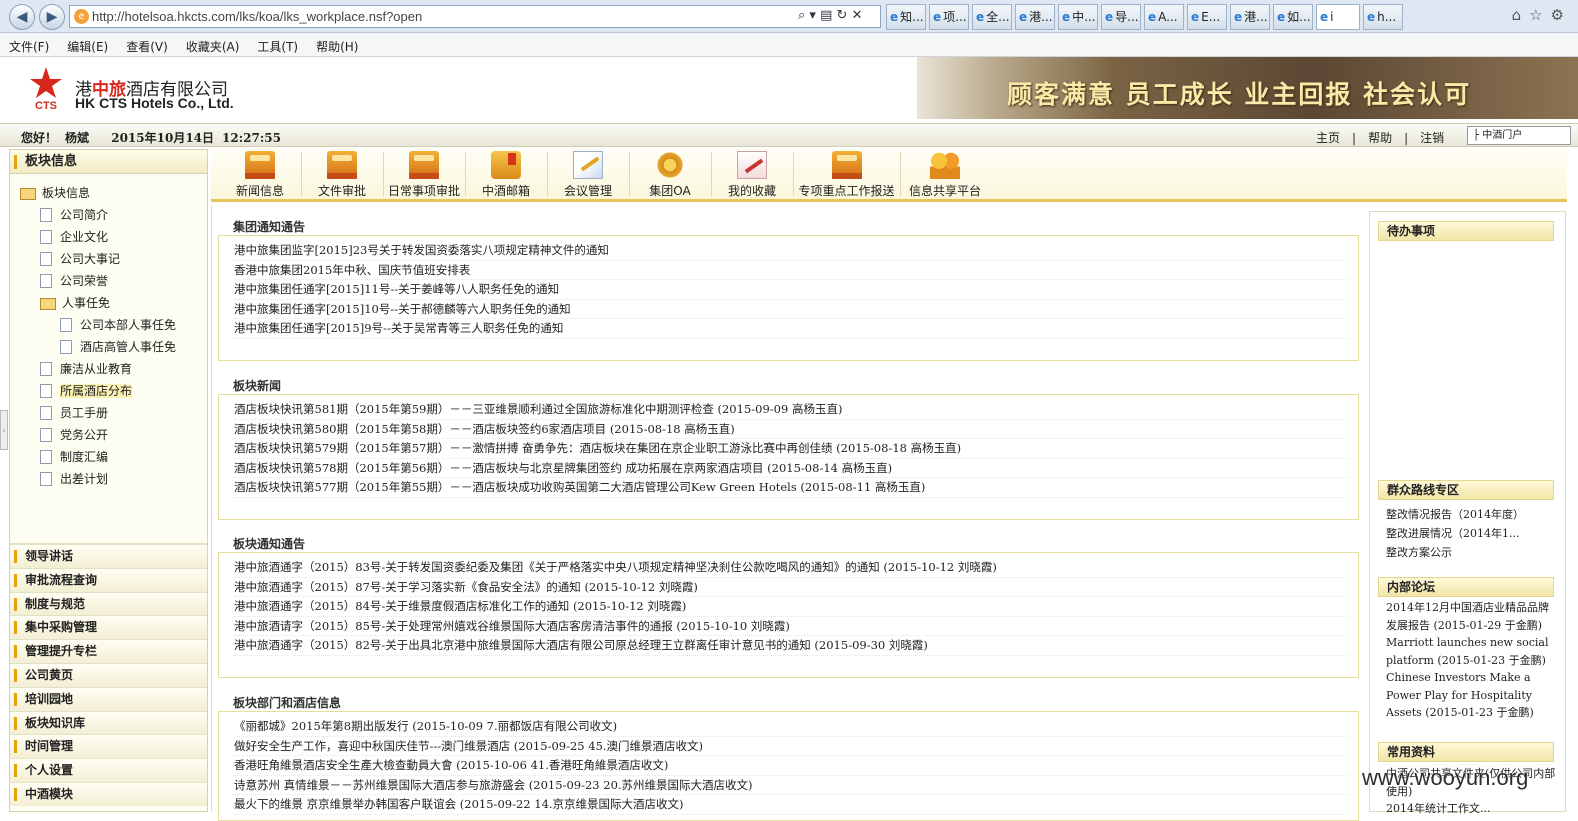 This screenshot has height=821, width=1578. What do you see at coordinates (945, 175) in the screenshot?
I see `toolbar-people-button: 信息共享平台` at bounding box center [945, 175].